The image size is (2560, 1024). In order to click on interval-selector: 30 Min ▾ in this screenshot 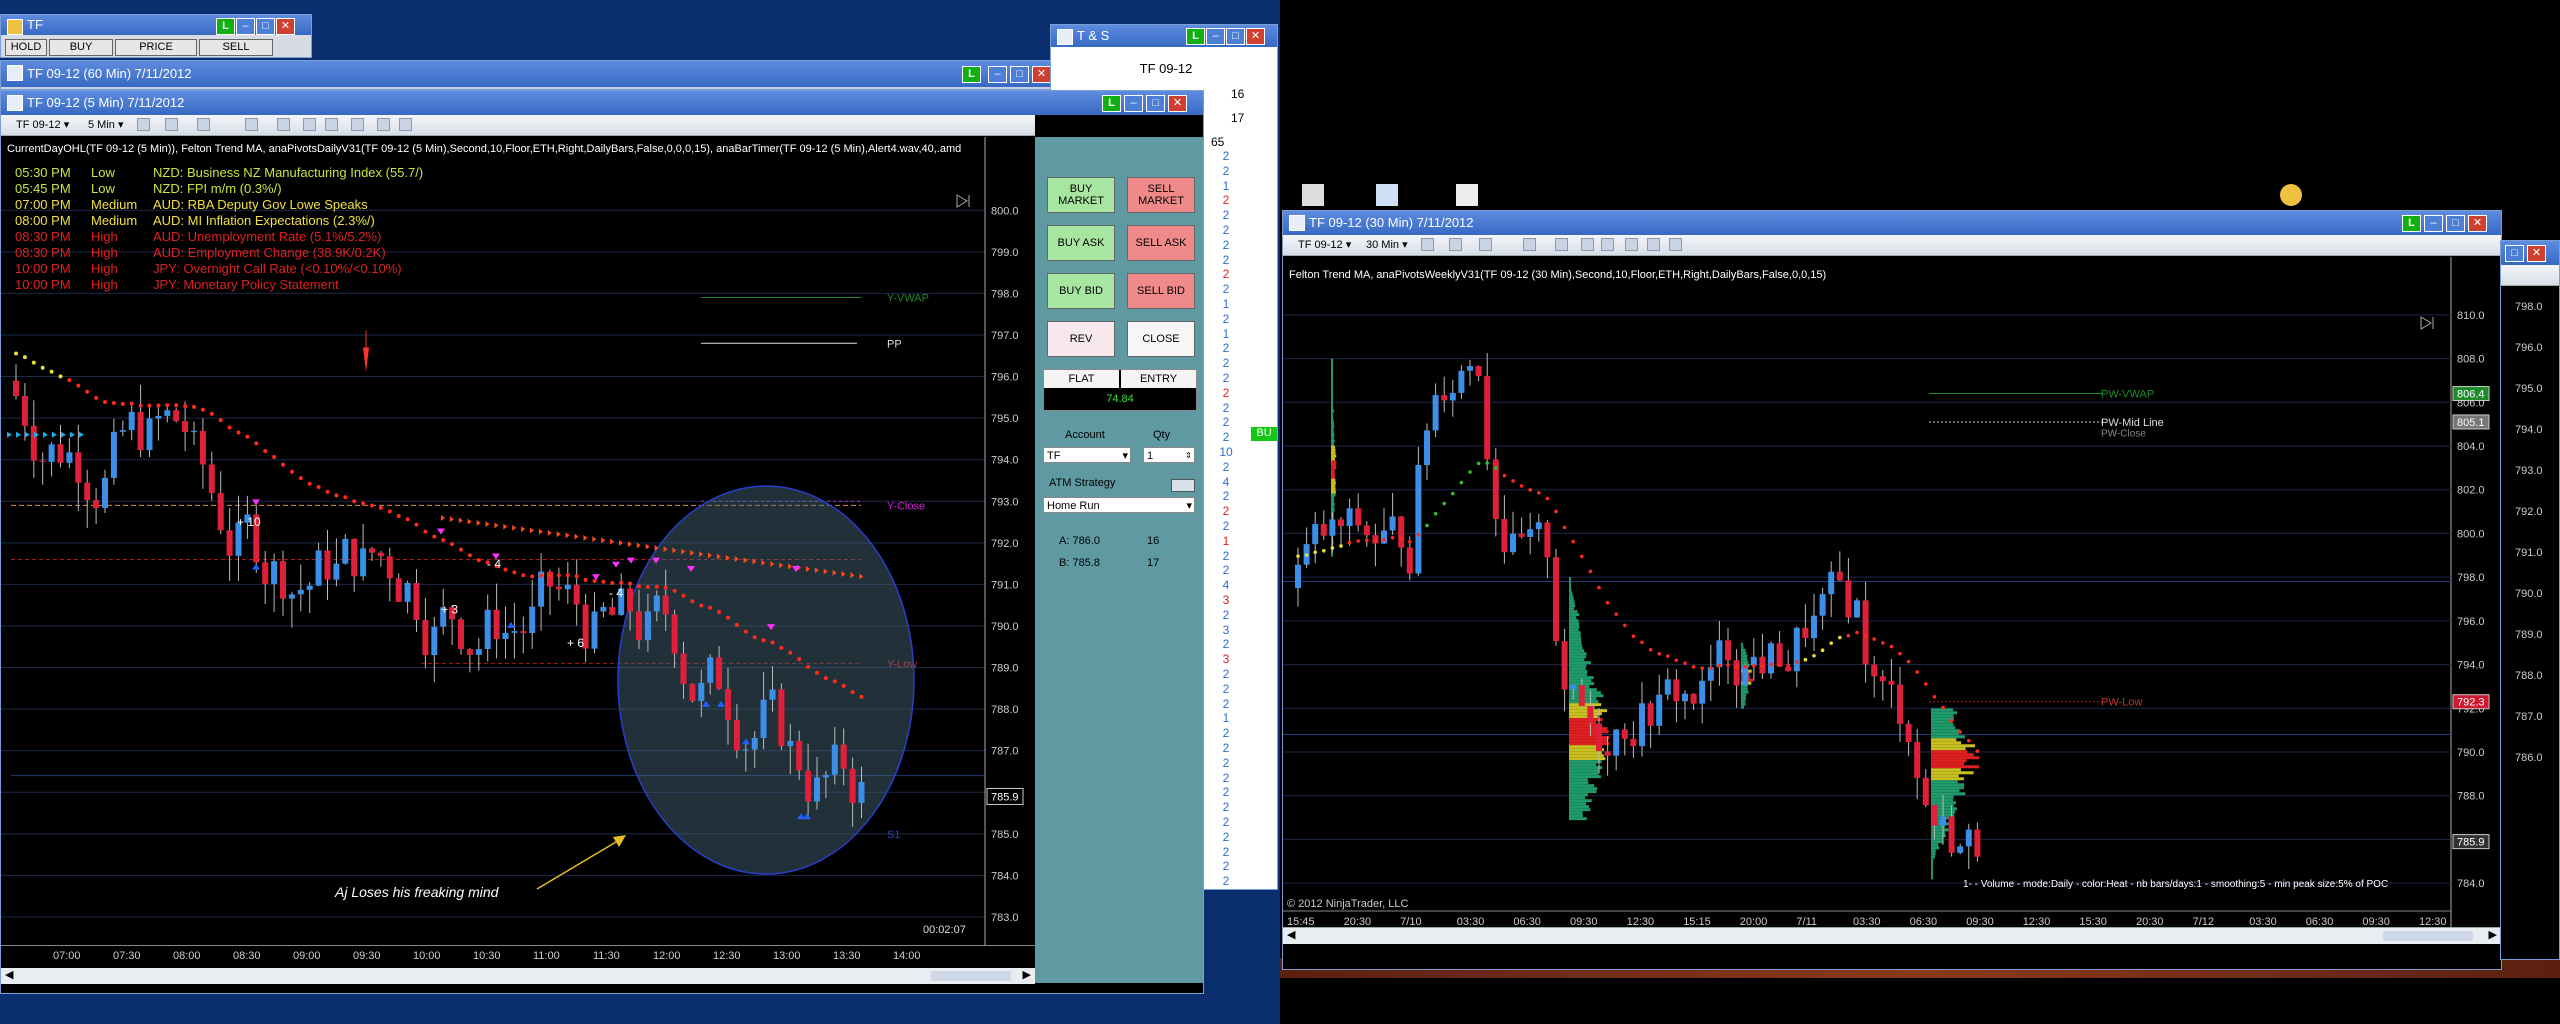, I will do `click(1387, 245)`.